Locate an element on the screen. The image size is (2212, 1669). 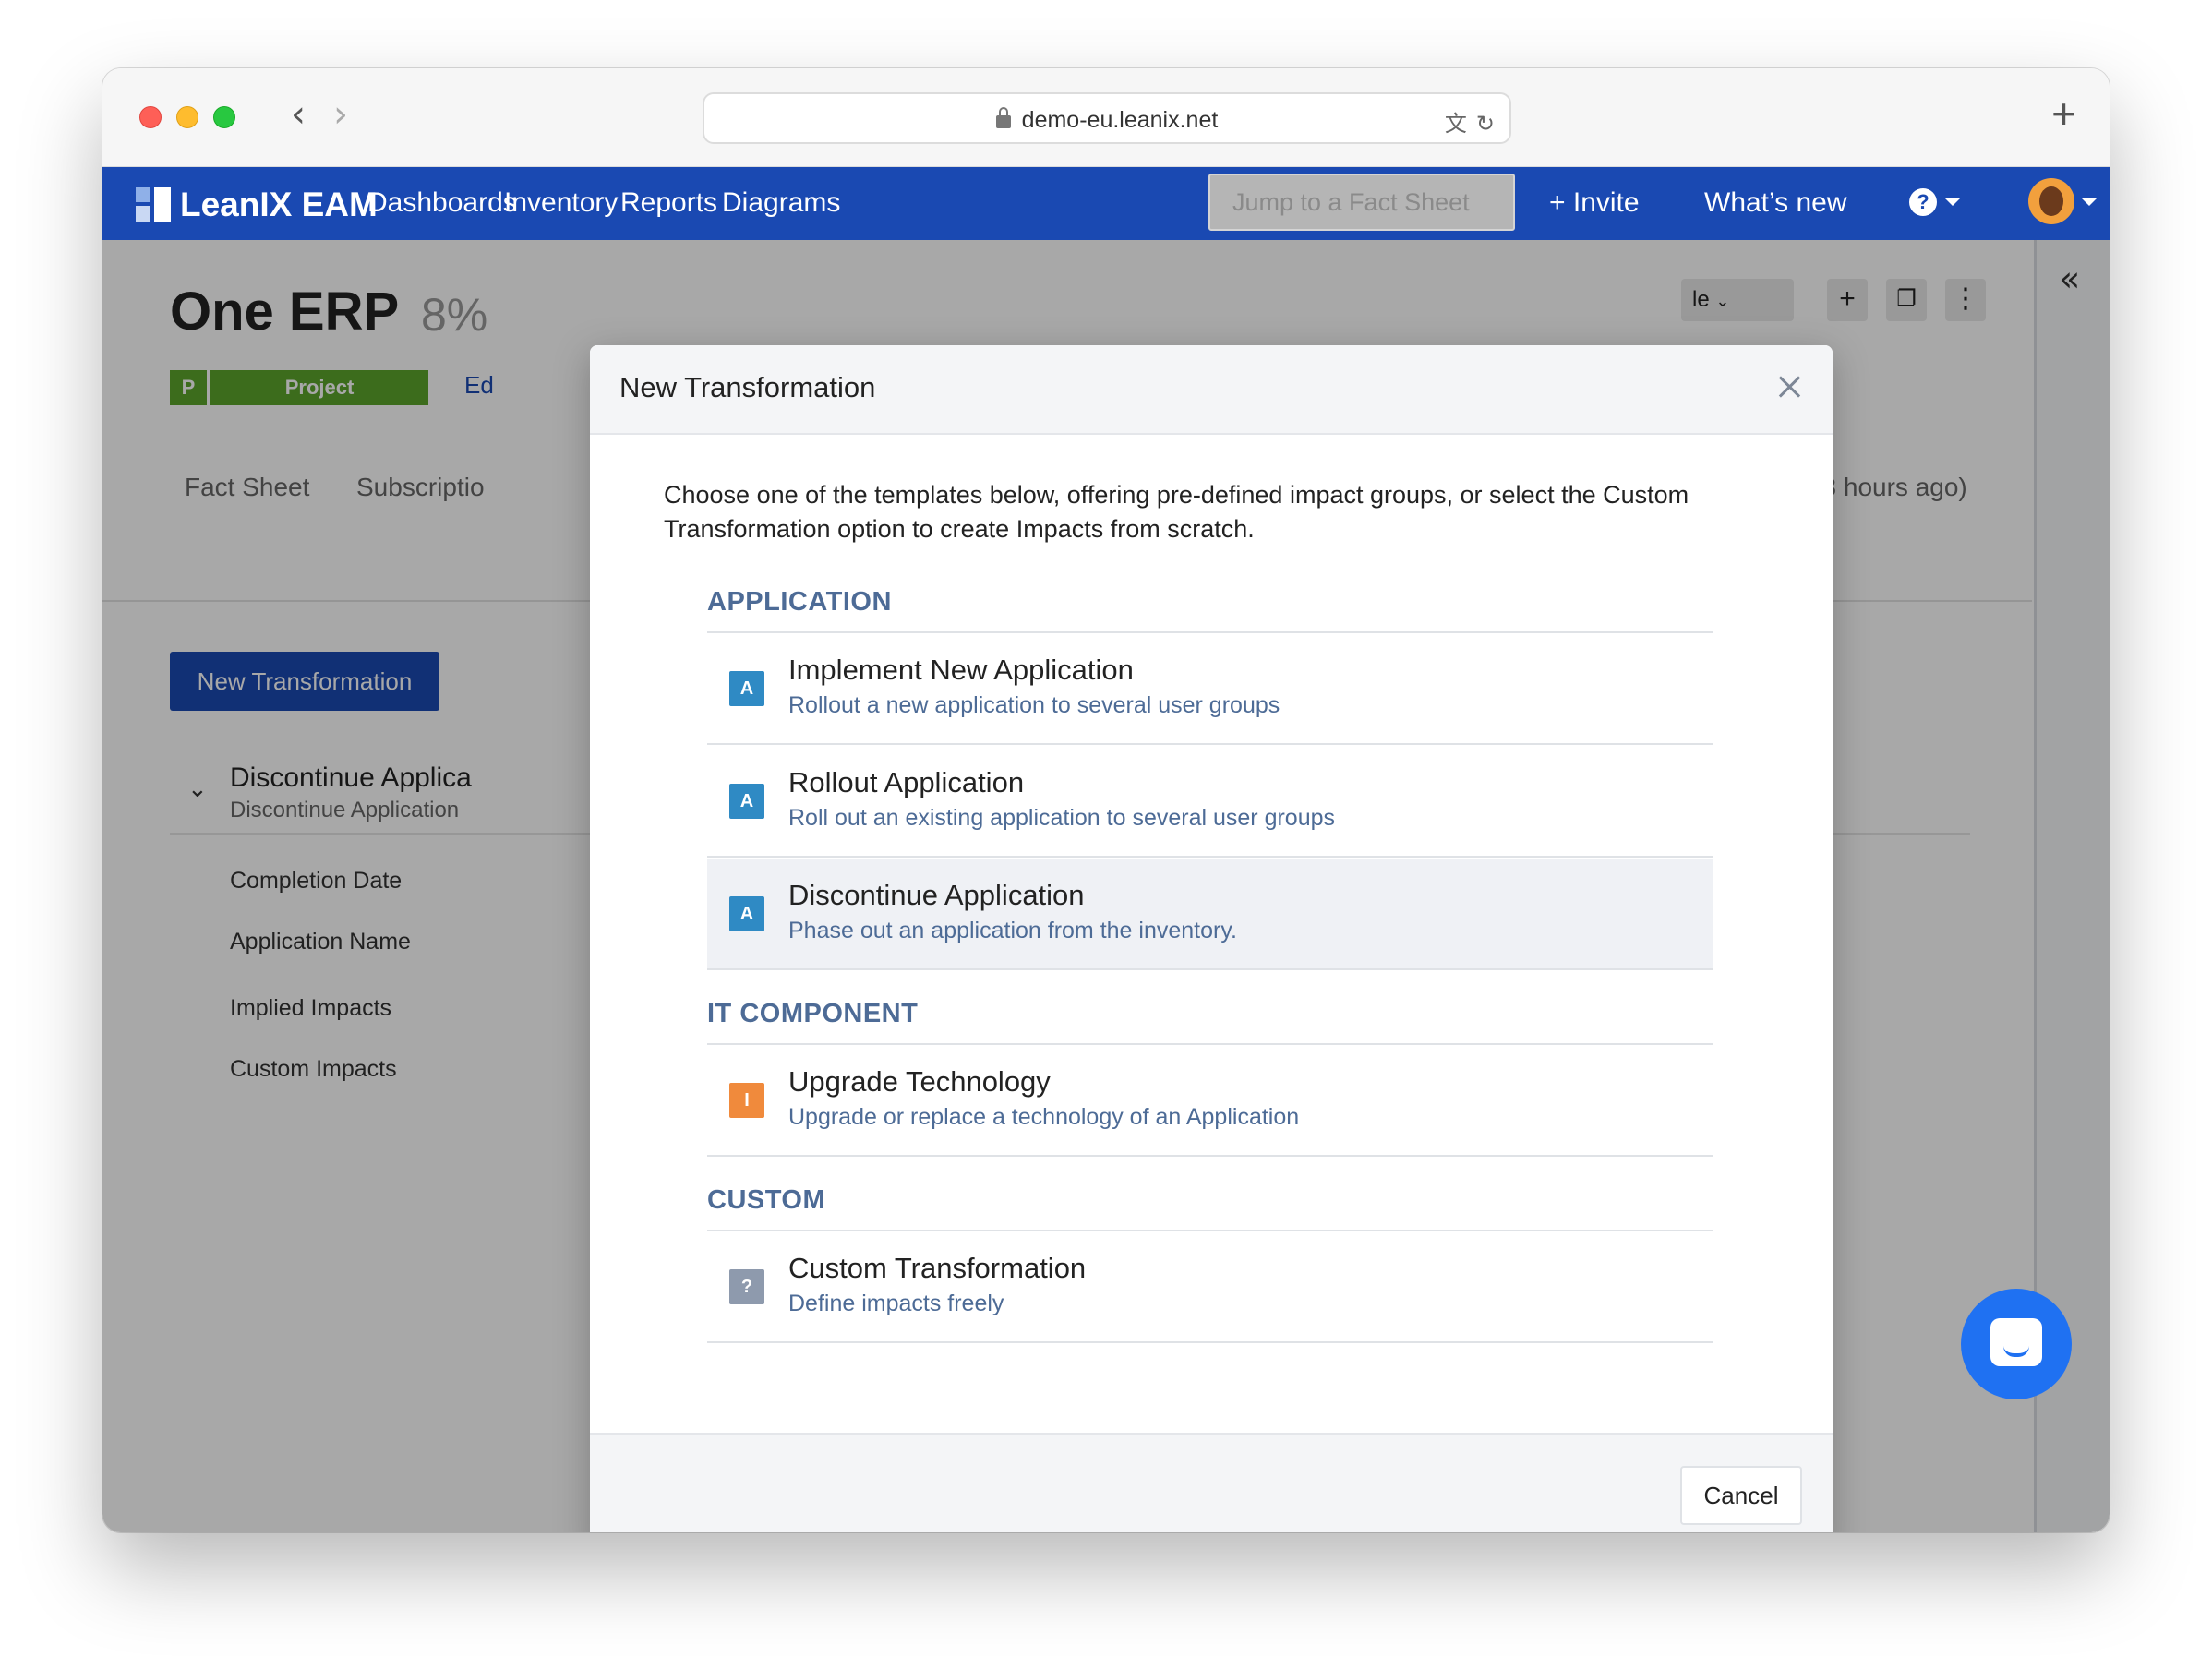
nav-reports: Reports is located at coordinates (668, 203).